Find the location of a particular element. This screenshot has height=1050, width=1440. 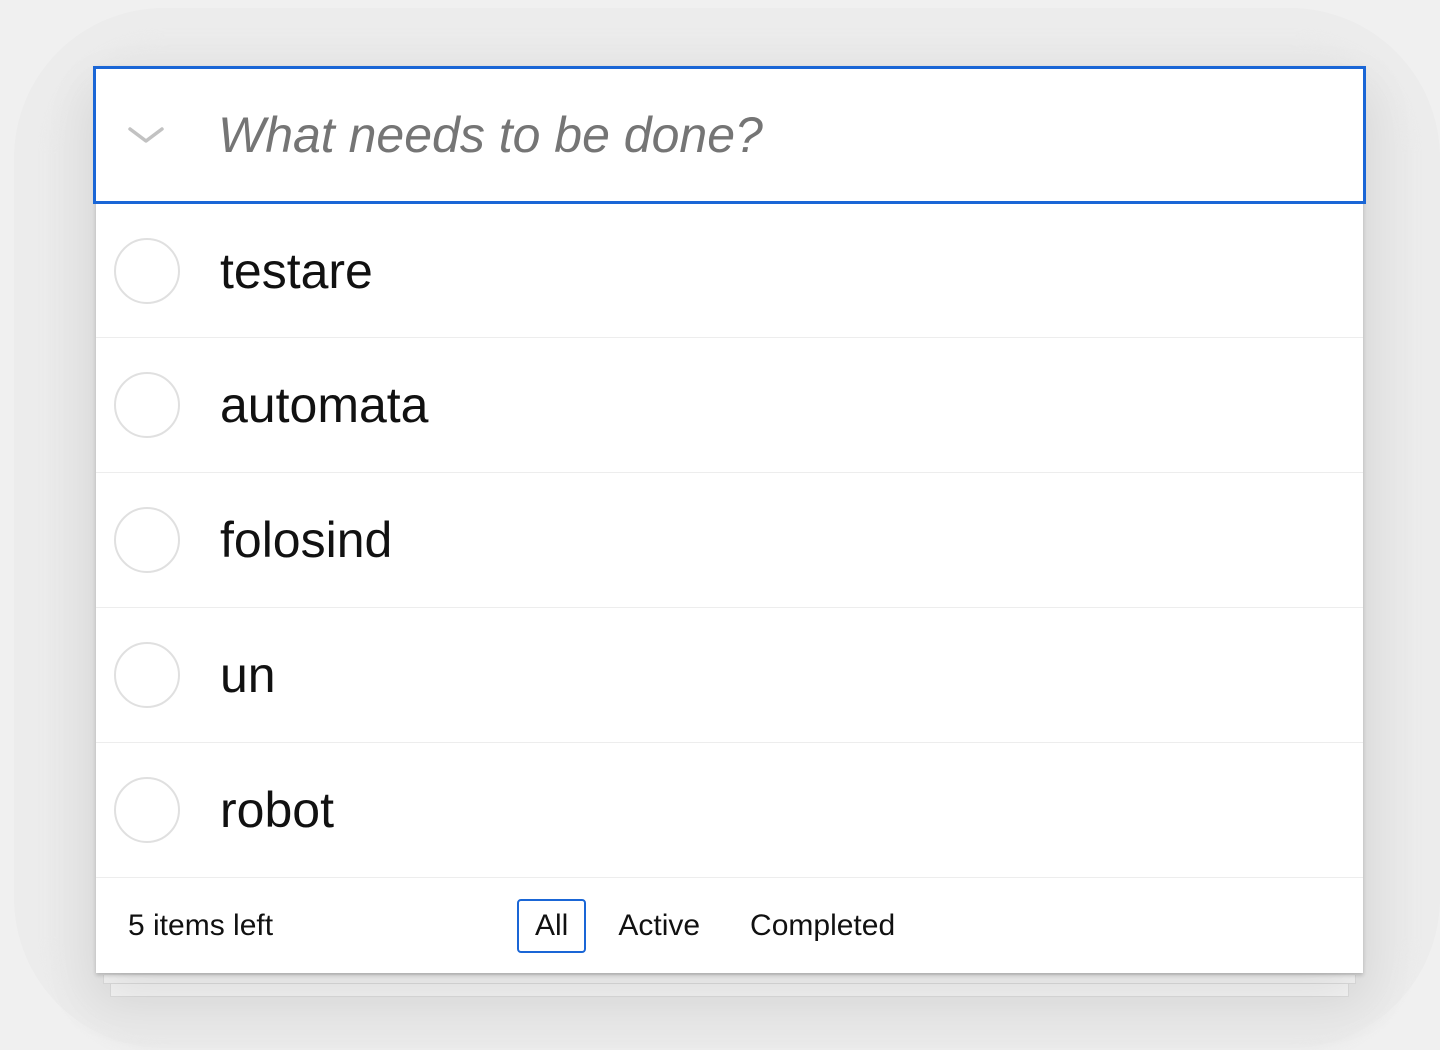

todo-item: folosind is located at coordinates (729, 540).